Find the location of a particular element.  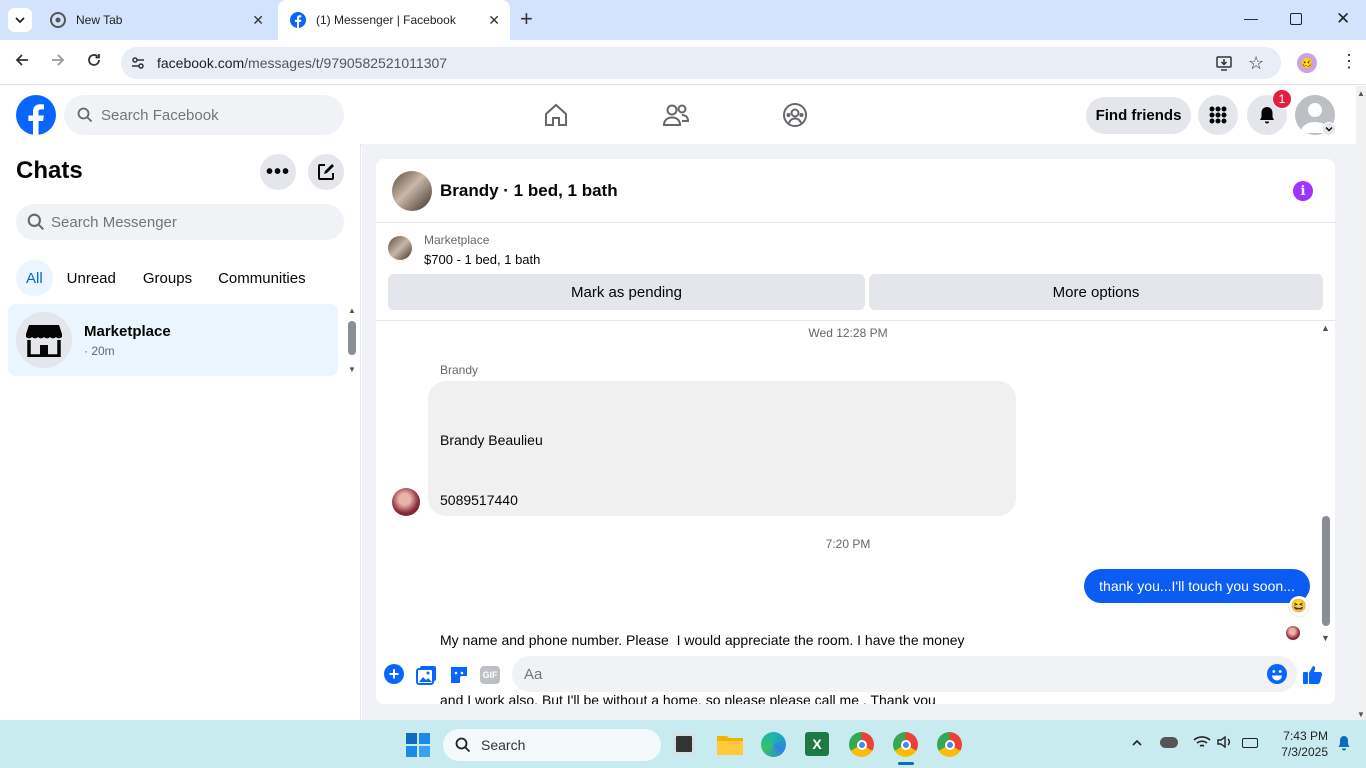

read-receipt-avatar is located at coordinates (1293, 633).